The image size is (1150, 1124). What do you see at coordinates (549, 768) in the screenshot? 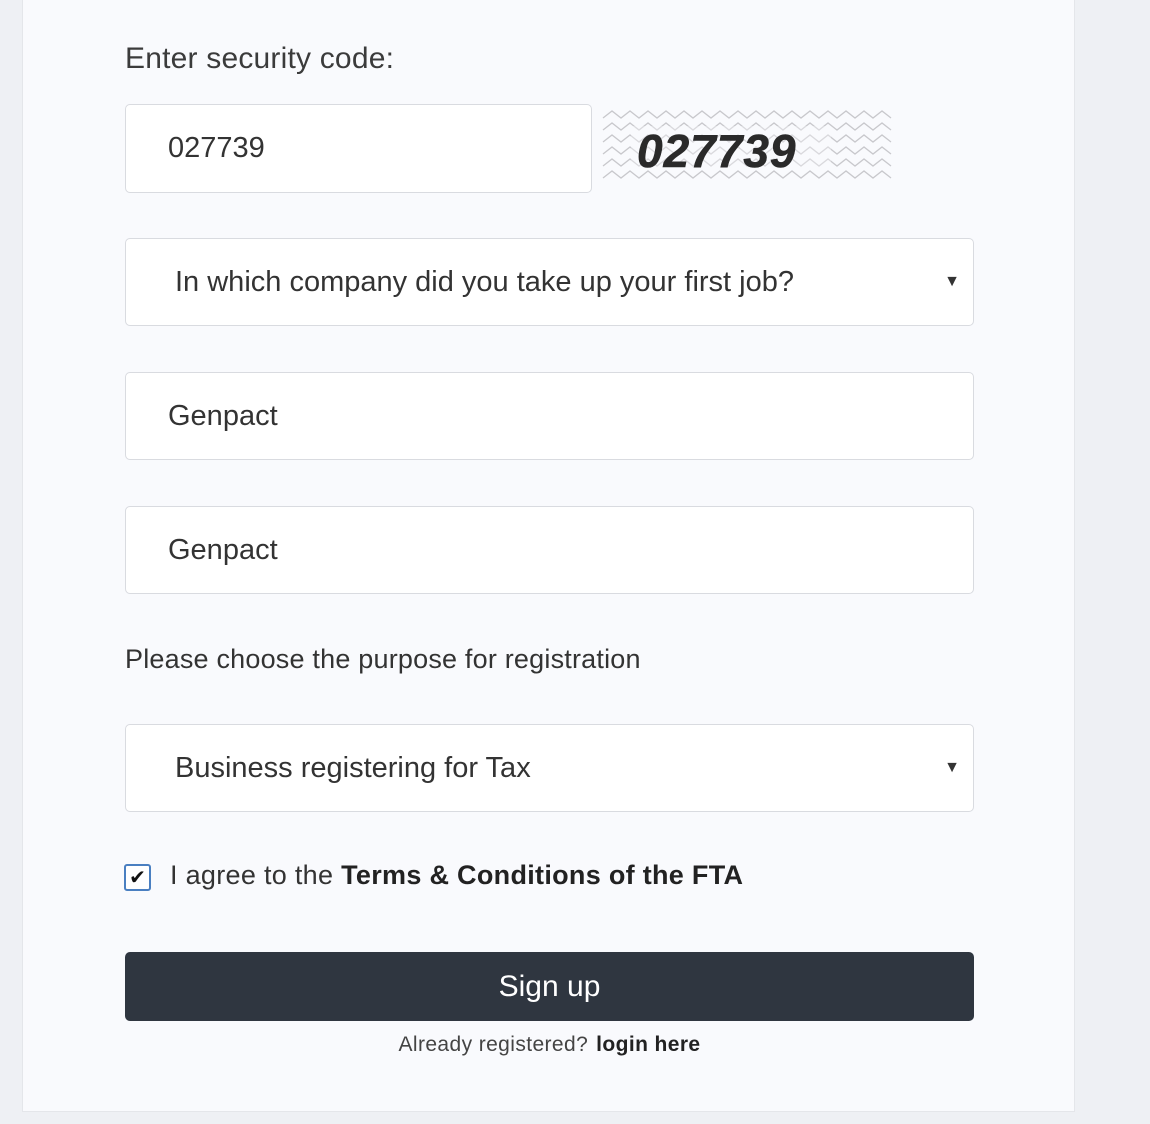
I see `purpose-select: Business registering for Tax ▼` at bounding box center [549, 768].